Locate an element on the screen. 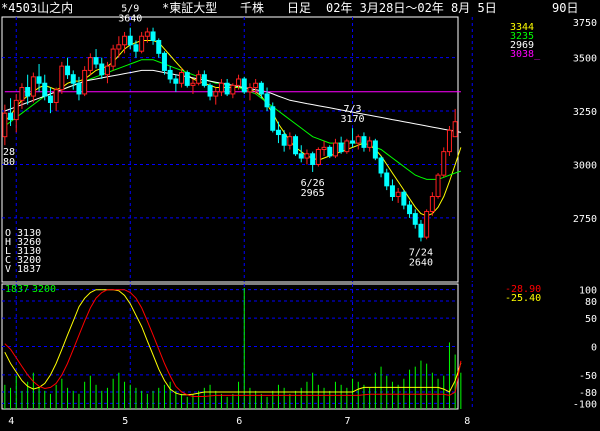 This screenshot has width=600, height=431. price-tick-label: 3250 is located at coordinates (585, 112).